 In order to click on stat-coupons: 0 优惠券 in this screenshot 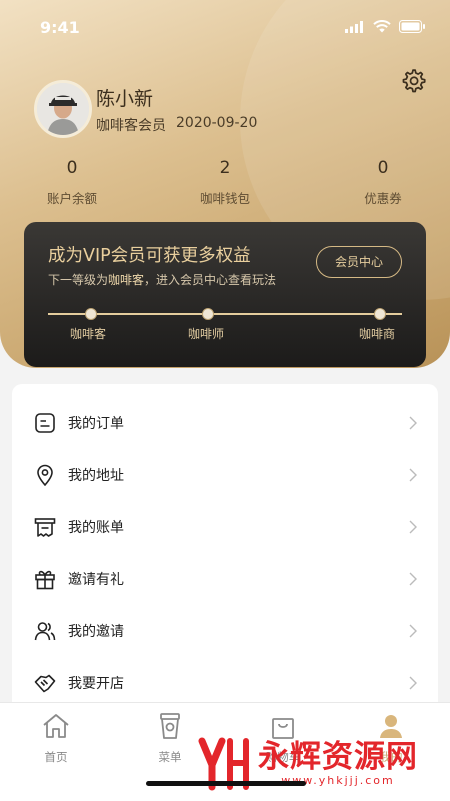, I will do `click(383, 182)`.